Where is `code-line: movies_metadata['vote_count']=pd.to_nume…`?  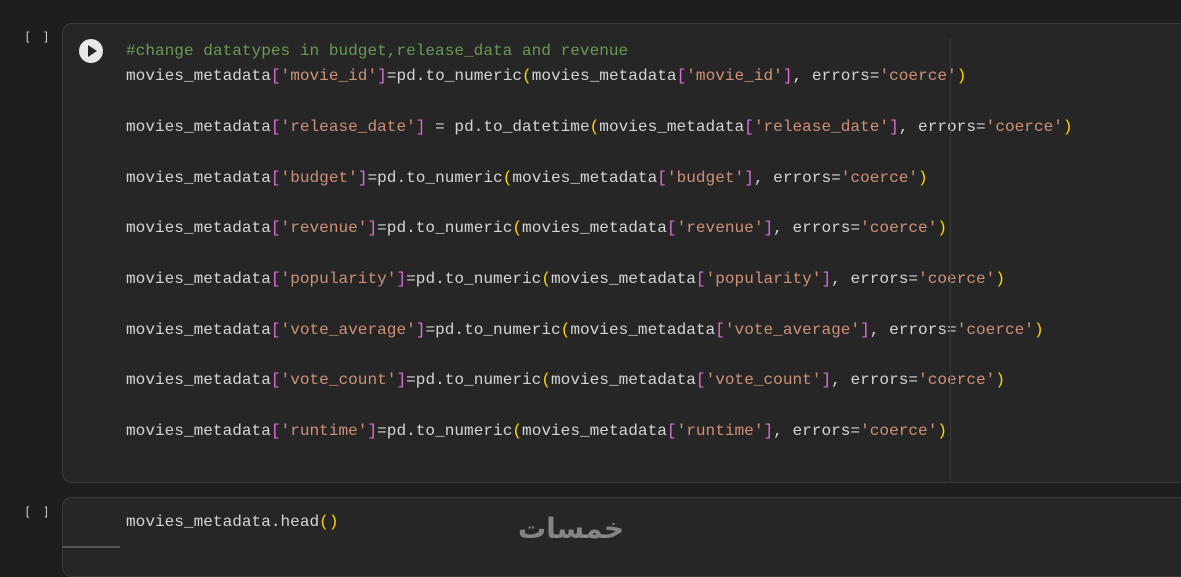 code-line: movies_metadata['vote_count']=pd.to_nume… is located at coordinates (565, 380).